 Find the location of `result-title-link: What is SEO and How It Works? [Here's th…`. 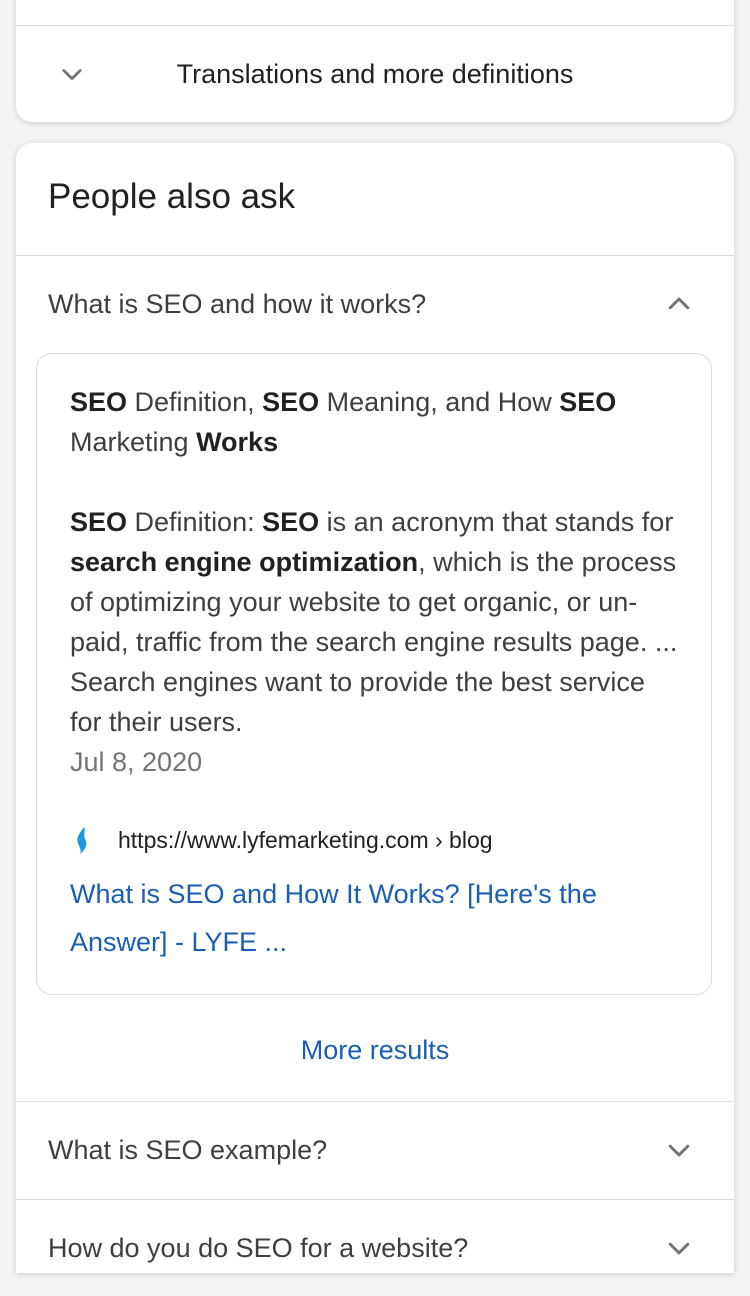

result-title-link: What is SEO and How It Works? [Here's th… is located at coordinates (370, 918).